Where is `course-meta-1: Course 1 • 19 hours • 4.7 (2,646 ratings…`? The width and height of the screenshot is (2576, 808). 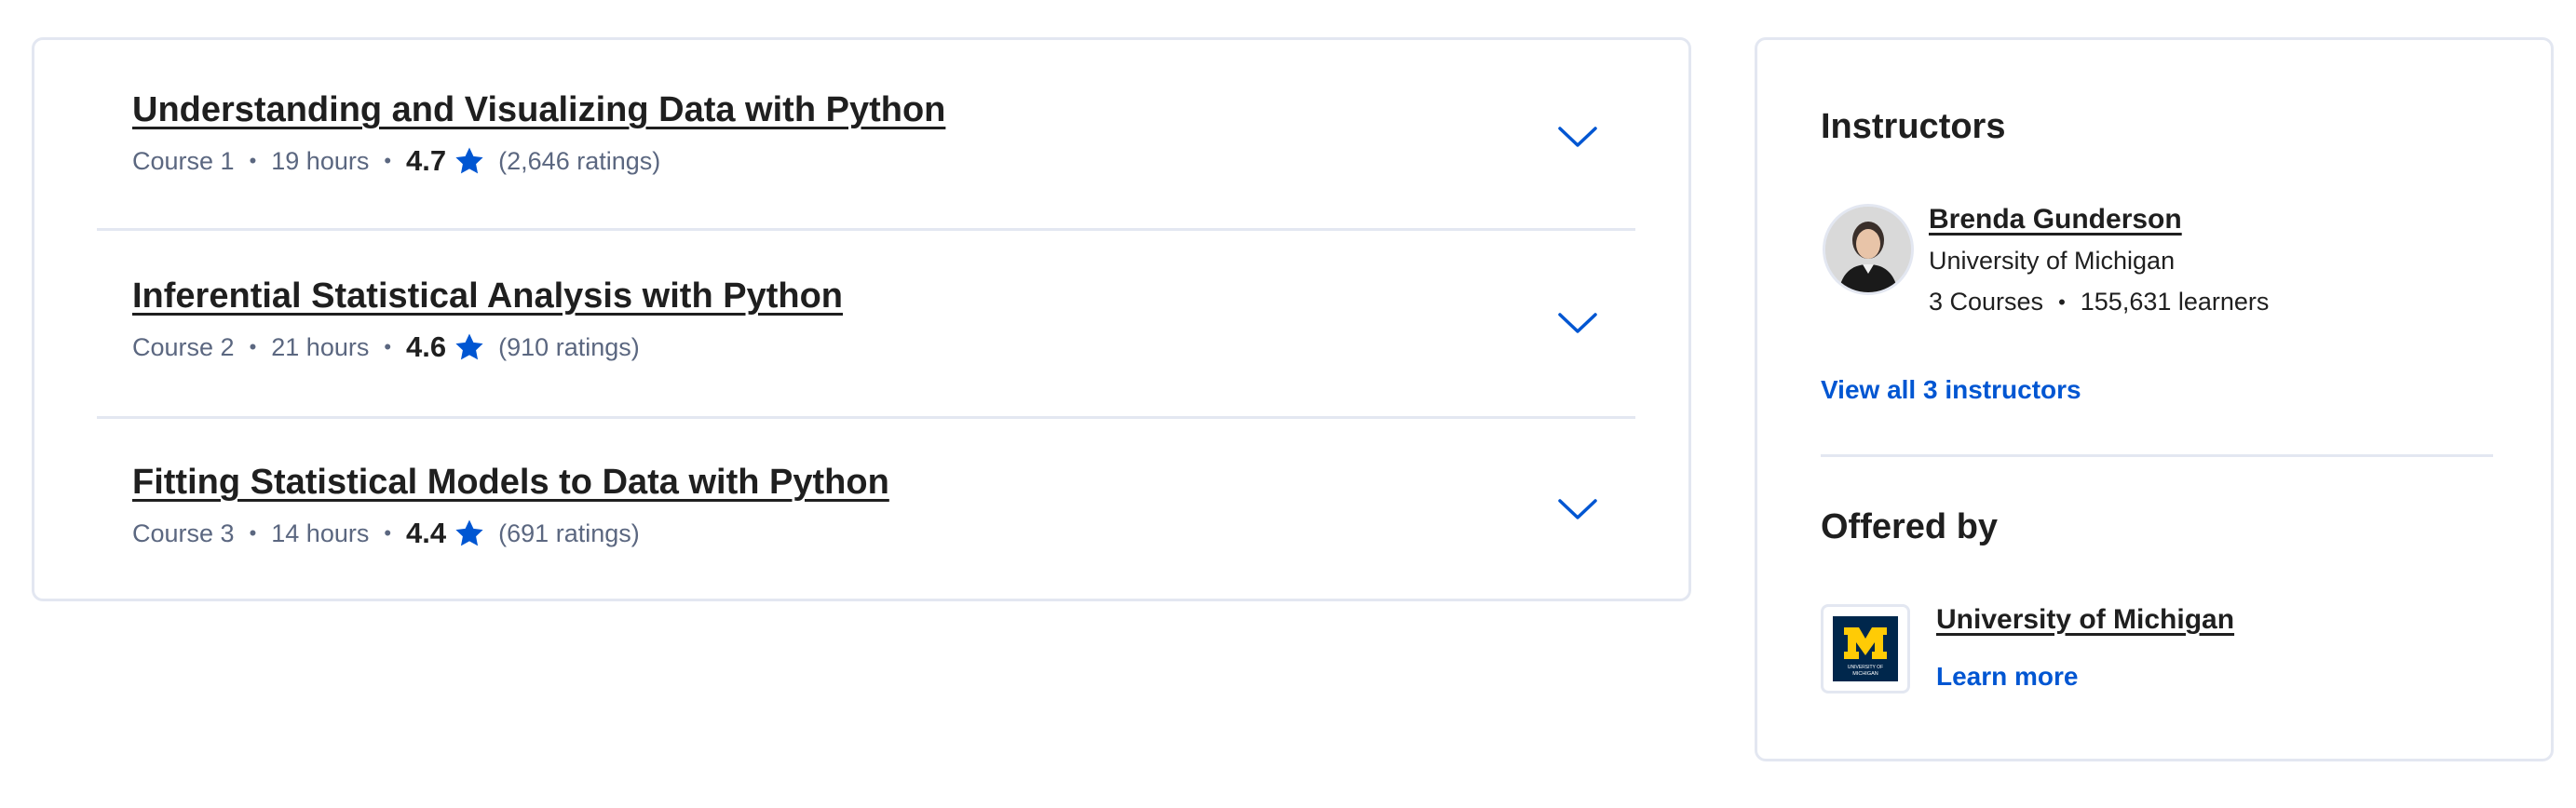 course-meta-1: Course 1 • 19 hours • 4.7 (2,646 ratings… is located at coordinates (396, 161).